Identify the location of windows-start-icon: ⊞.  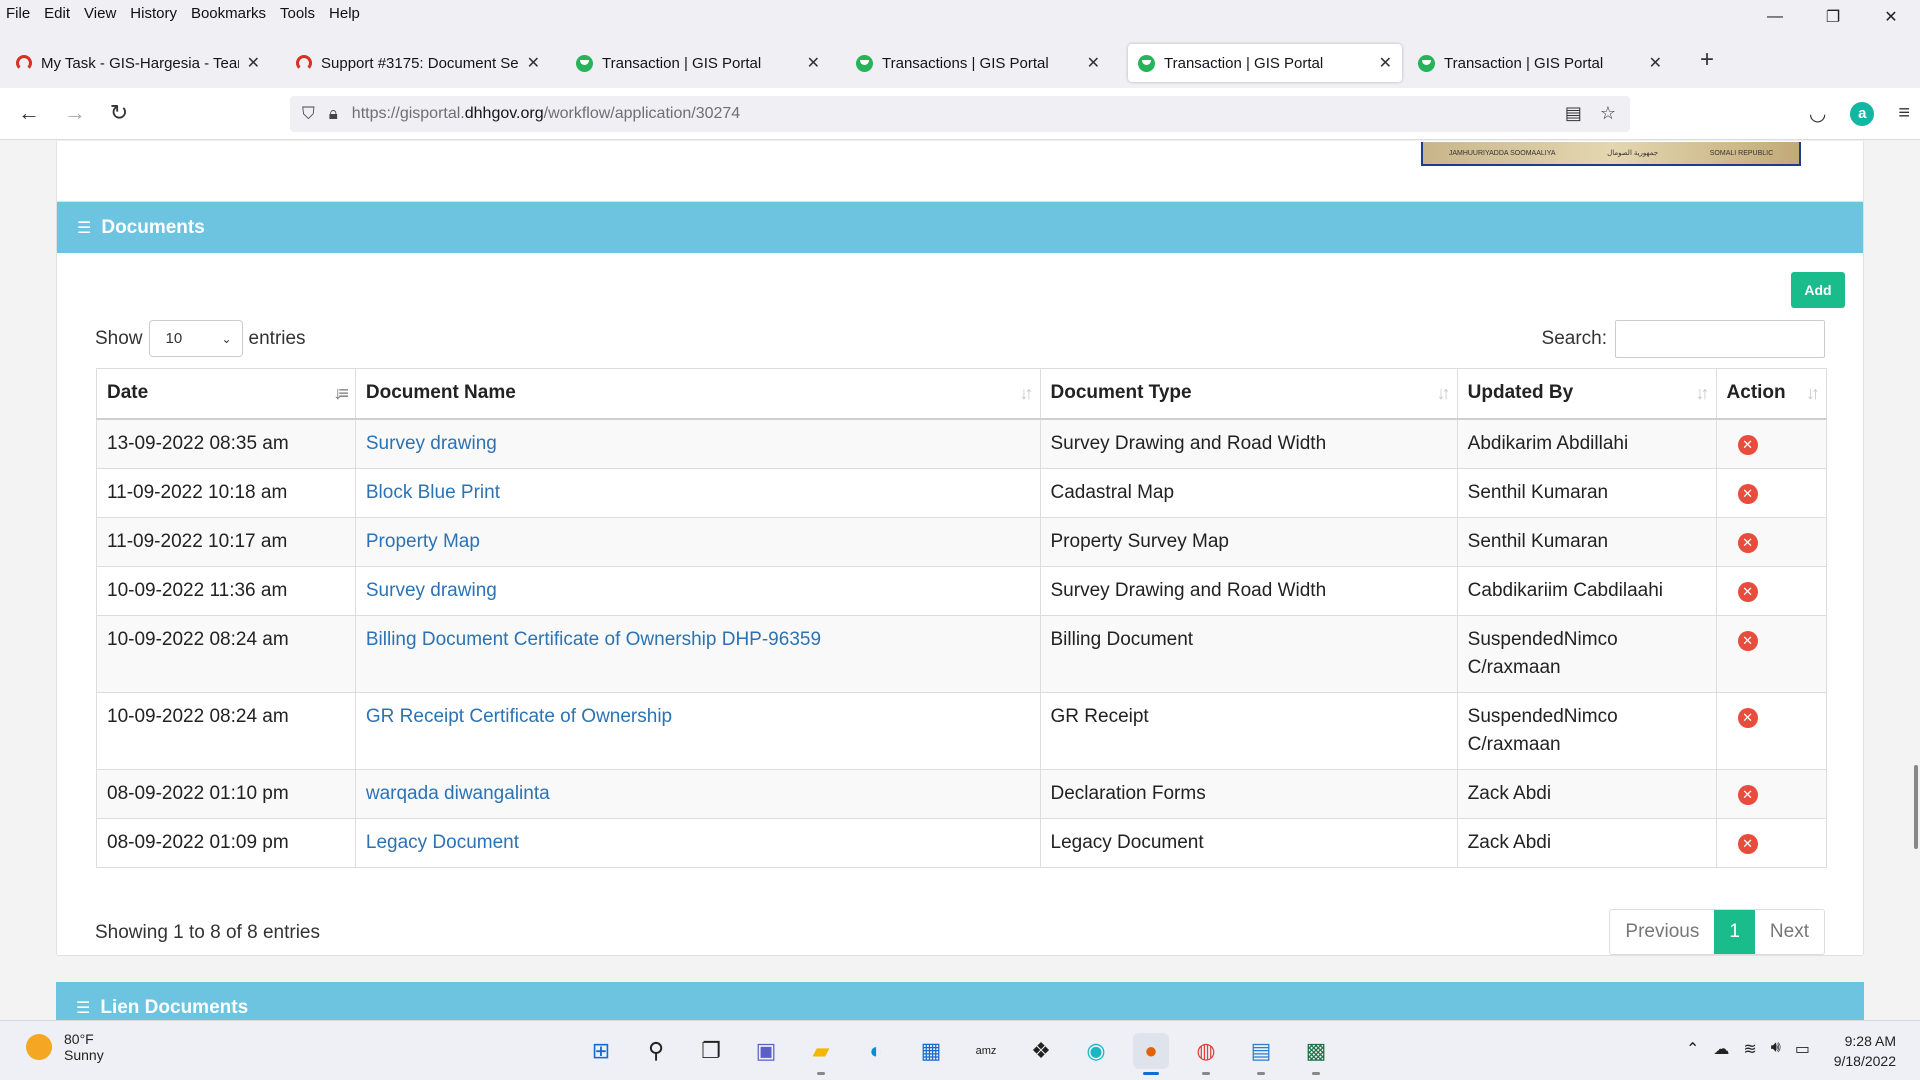
(601, 1051).